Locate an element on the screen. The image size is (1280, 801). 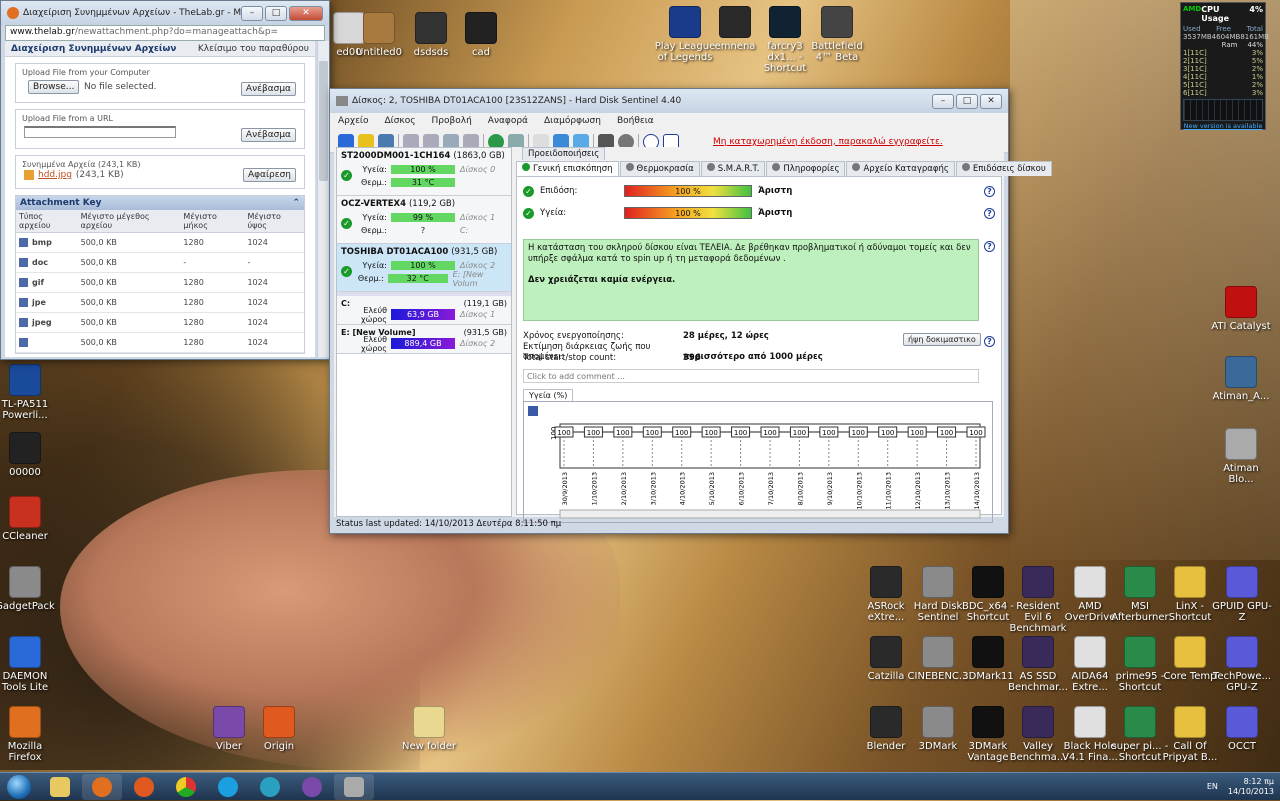
url-input is located at coordinates (100, 132).